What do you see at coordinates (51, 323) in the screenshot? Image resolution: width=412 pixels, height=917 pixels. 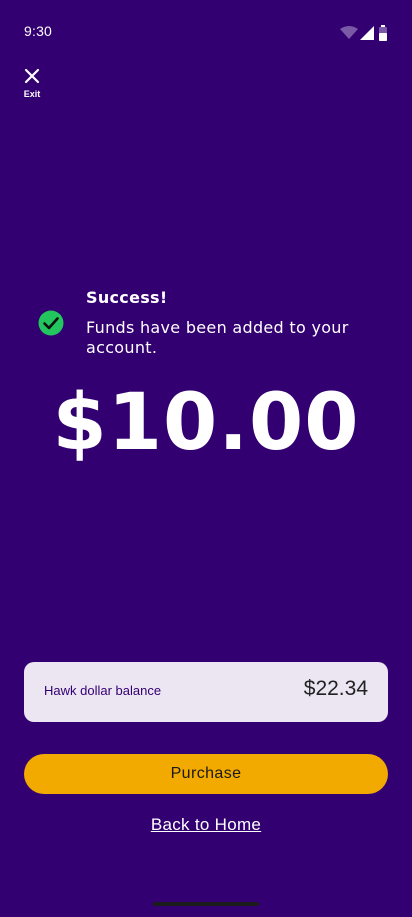 I see `check-circle-icon` at bounding box center [51, 323].